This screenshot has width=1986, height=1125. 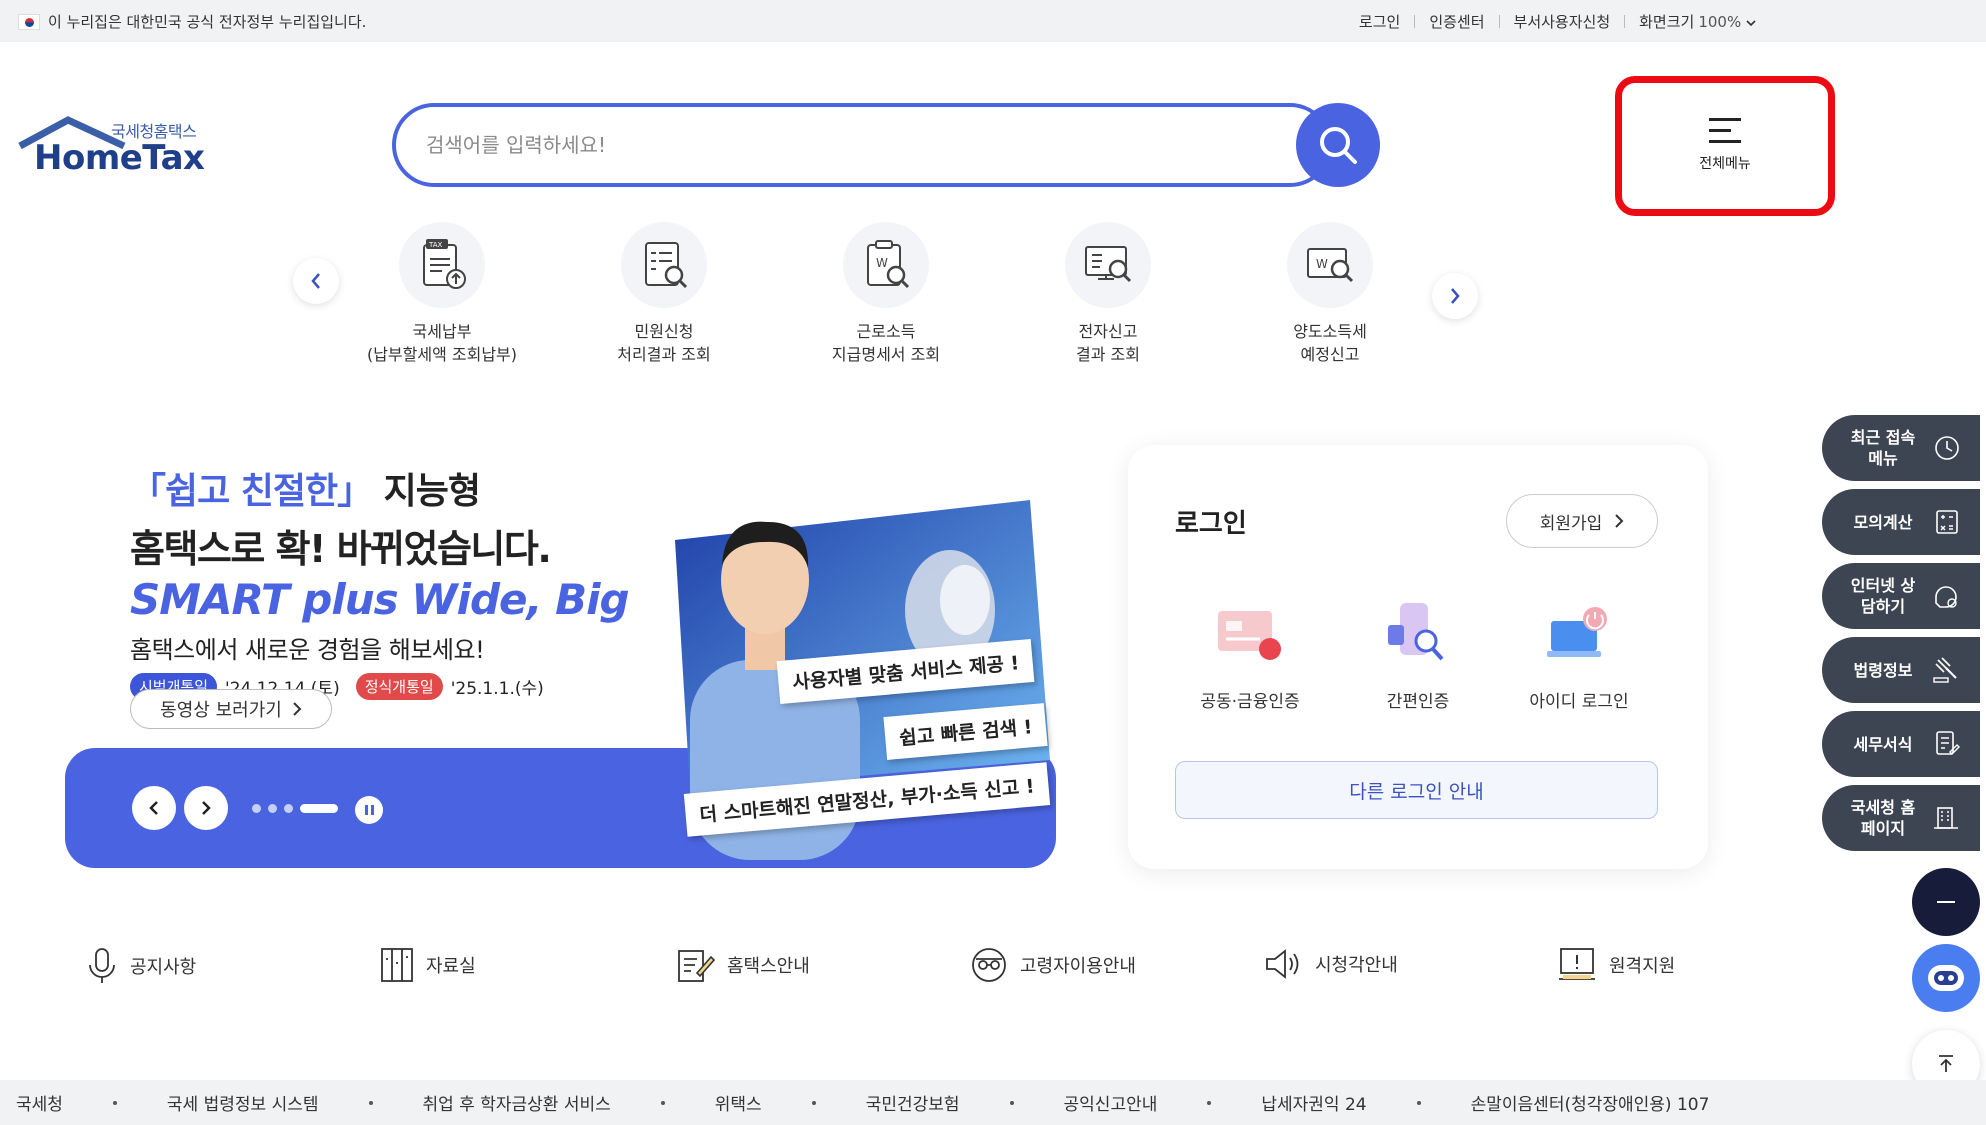 What do you see at coordinates (369, 810) in the screenshot?
I see `banner-pause-button` at bounding box center [369, 810].